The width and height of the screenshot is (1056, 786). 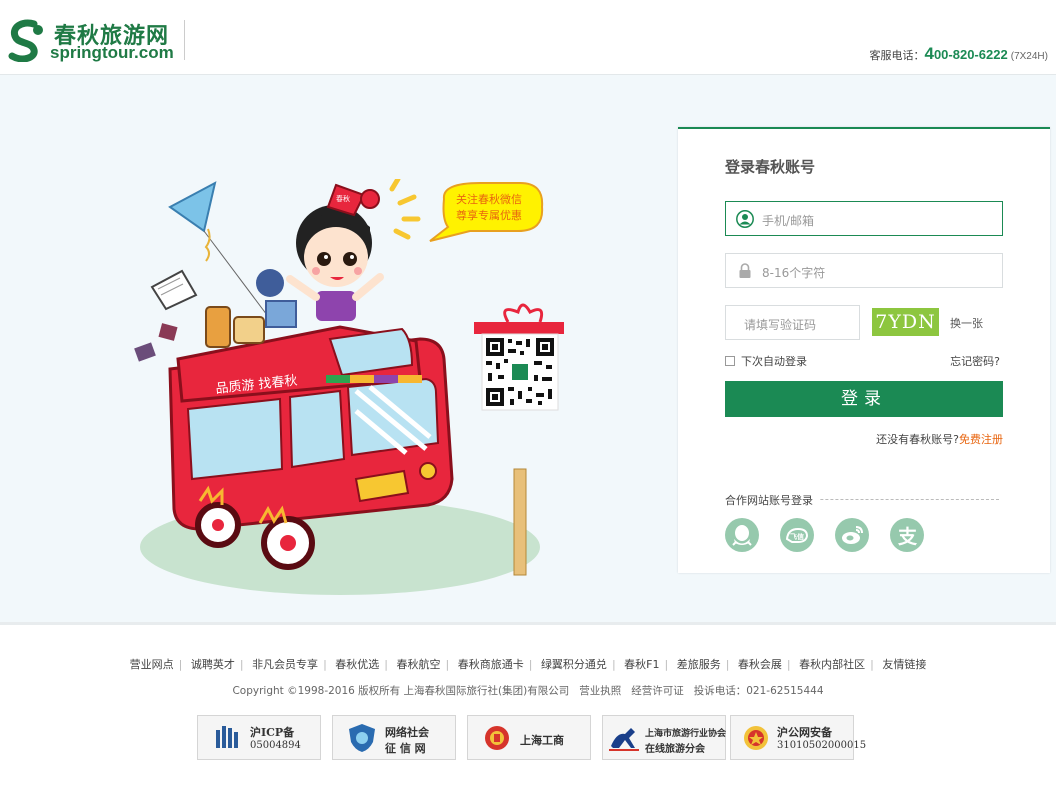 I want to click on alipay-icon: 支, so click(x=907, y=537).